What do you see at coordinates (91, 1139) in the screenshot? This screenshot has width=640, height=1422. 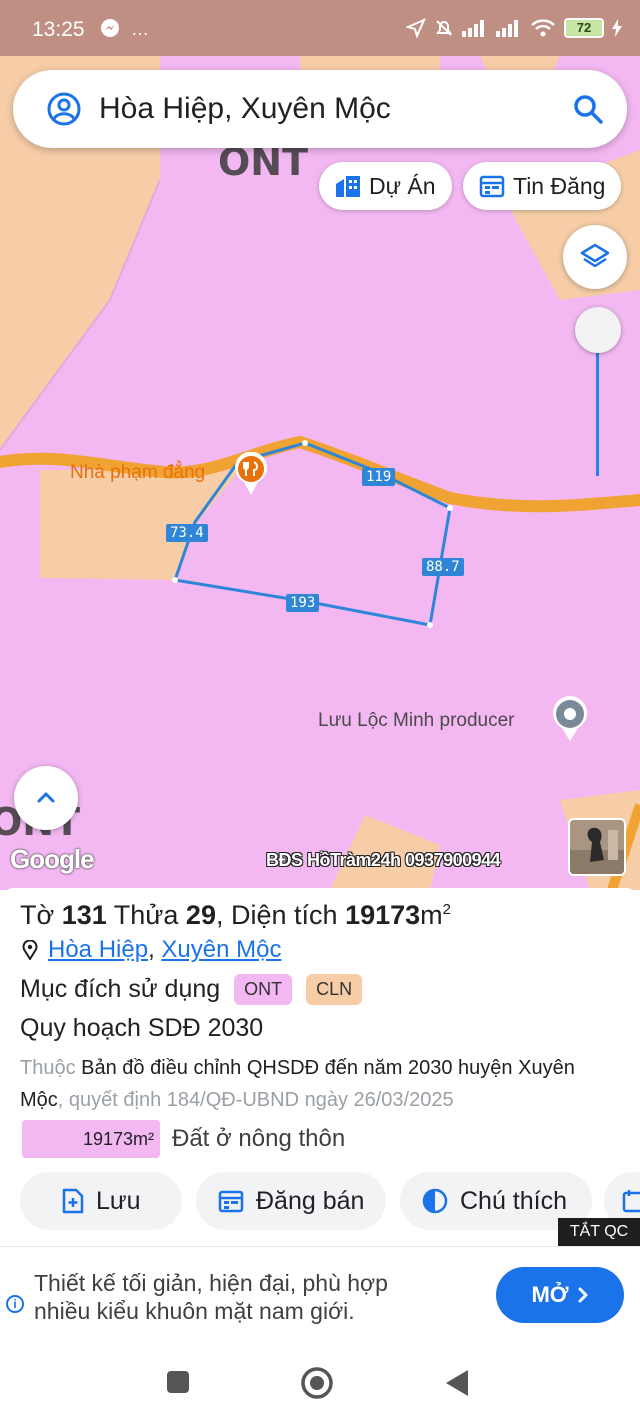 I see `area-chip: 19173m²` at bounding box center [91, 1139].